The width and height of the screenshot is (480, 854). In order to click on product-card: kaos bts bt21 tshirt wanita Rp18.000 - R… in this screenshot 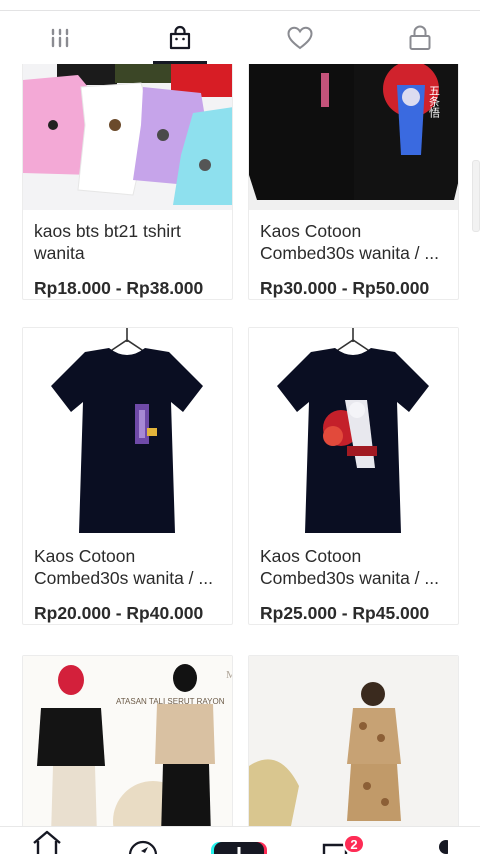, I will do `click(127, 182)`.